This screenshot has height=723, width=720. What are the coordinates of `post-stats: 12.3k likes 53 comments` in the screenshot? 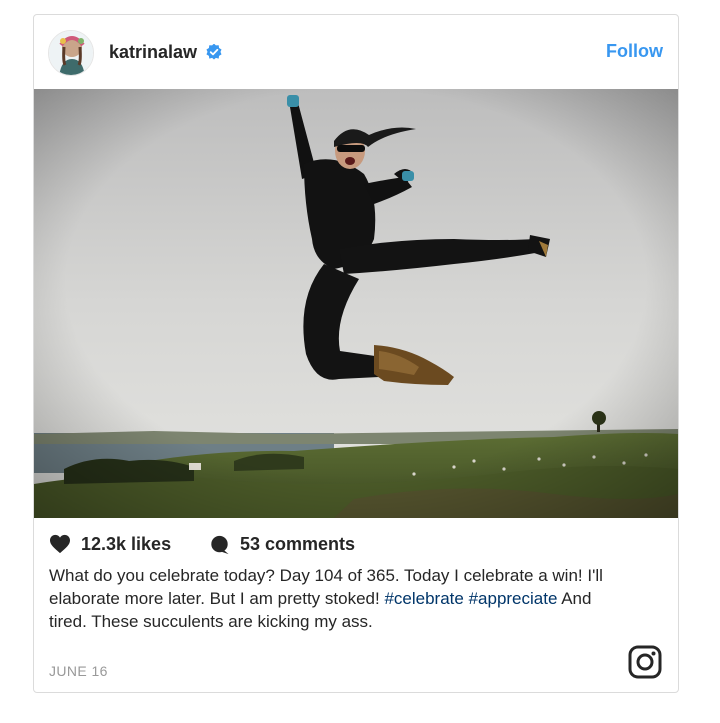 It's located at (349, 544).